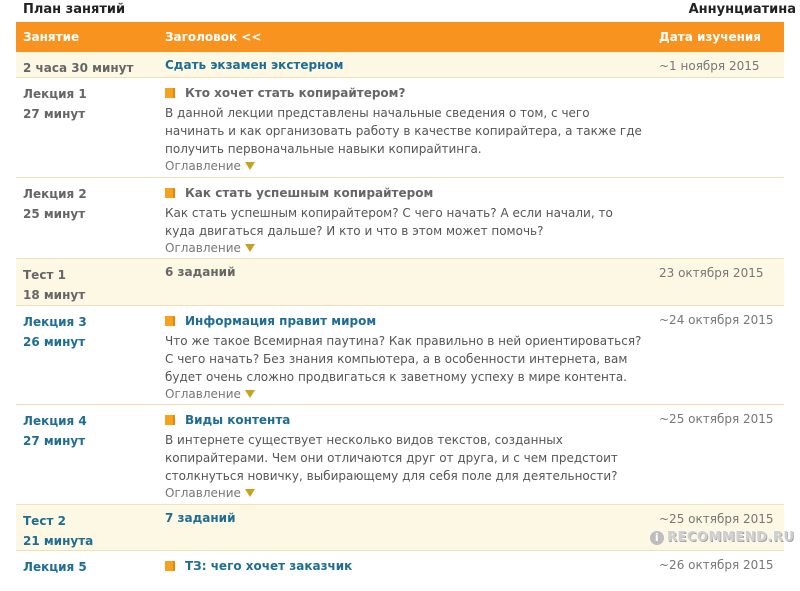  Describe the element at coordinates (742, 9) in the screenshot. I see `author-name: Аннунциатина` at that location.